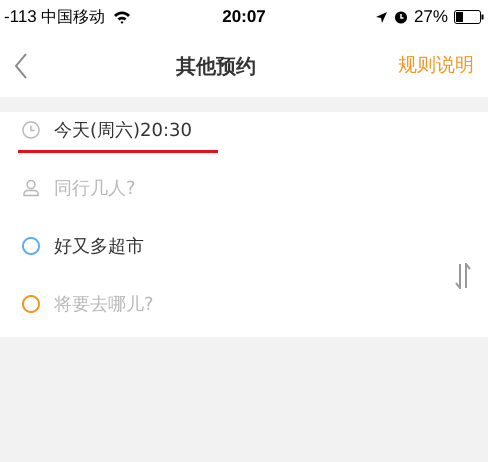  I want to click on location-arrow-icon, so click(381, 17).